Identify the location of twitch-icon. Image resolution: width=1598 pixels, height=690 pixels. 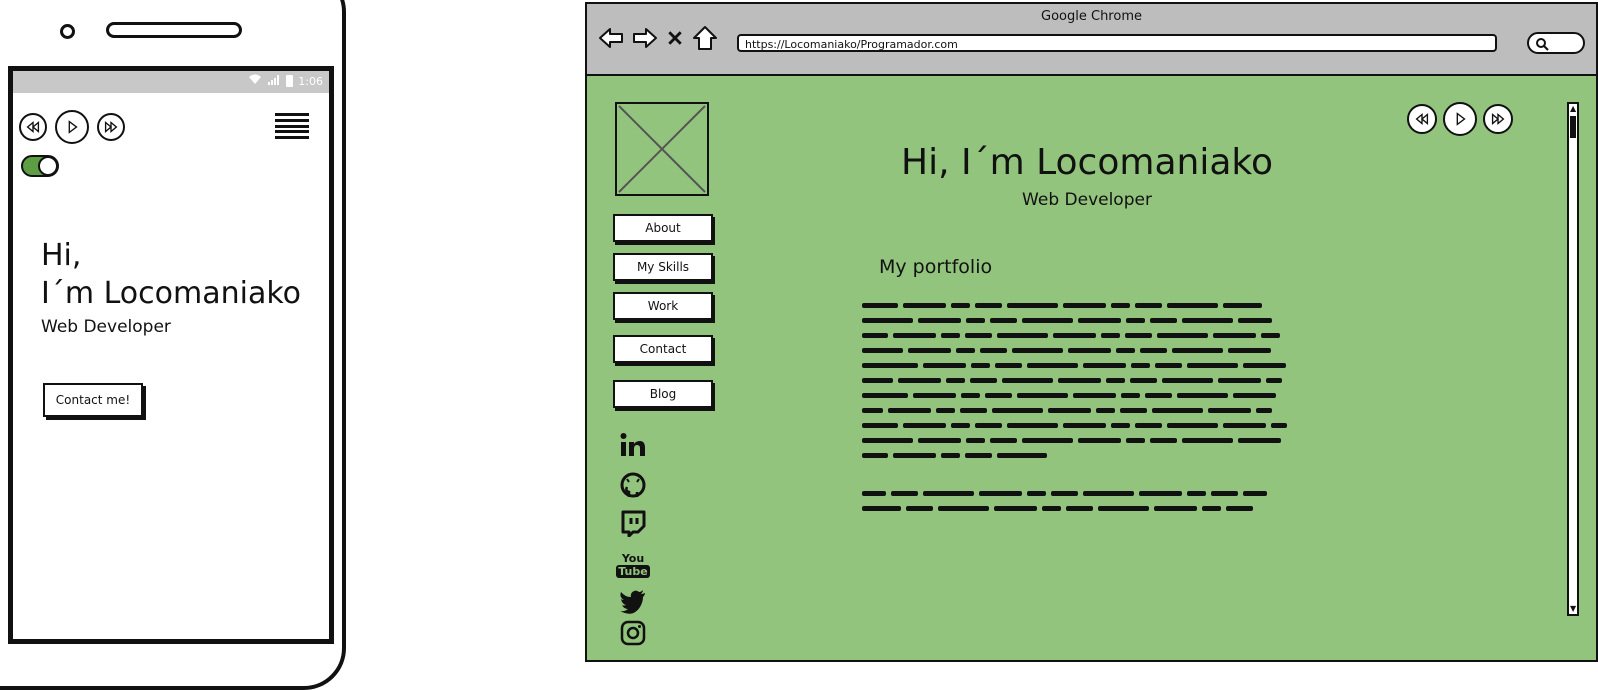
(633, 523).